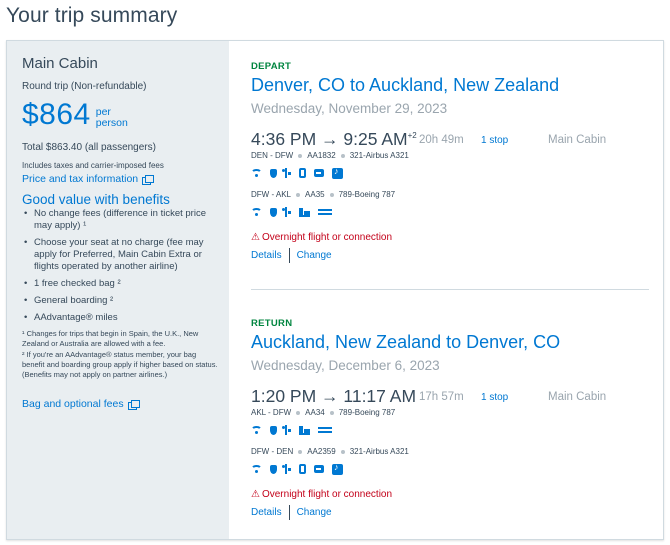  I want to click on depart-change-link: Change, so click(314, 255).